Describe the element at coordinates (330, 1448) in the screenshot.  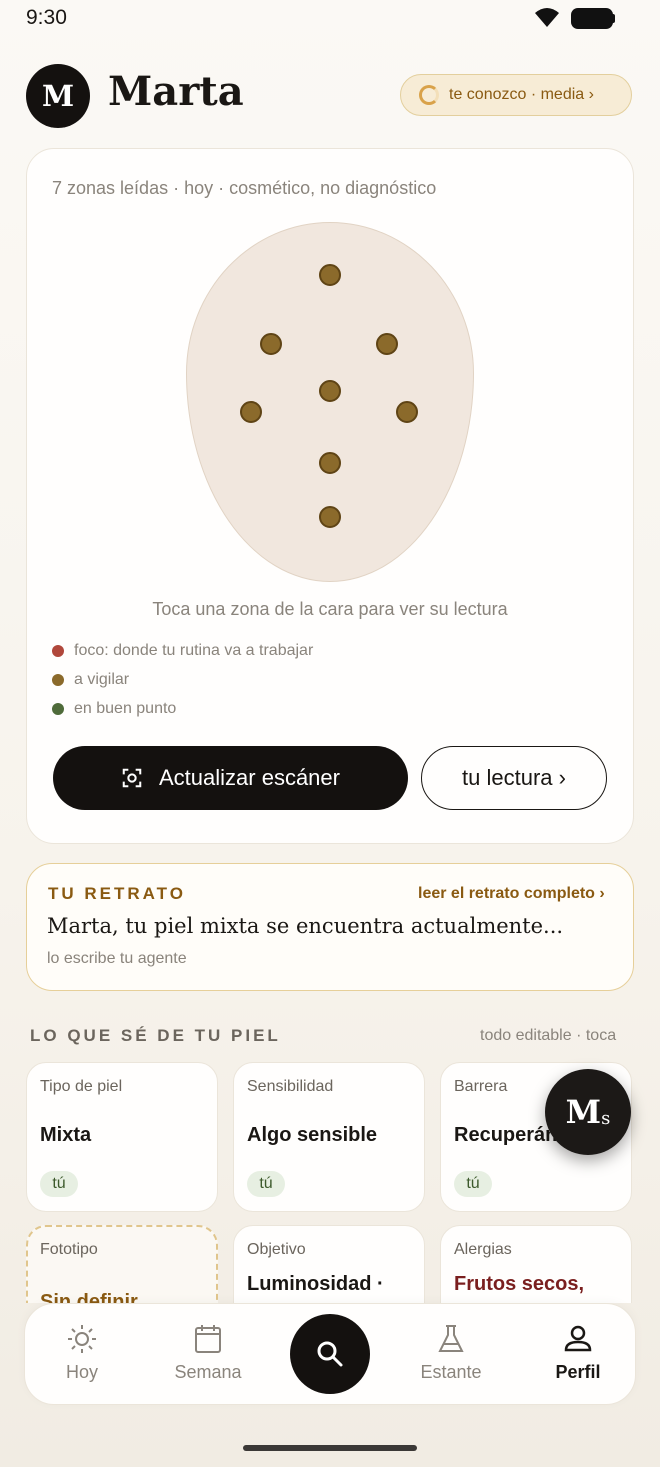
I see `home-indicator` at that location.